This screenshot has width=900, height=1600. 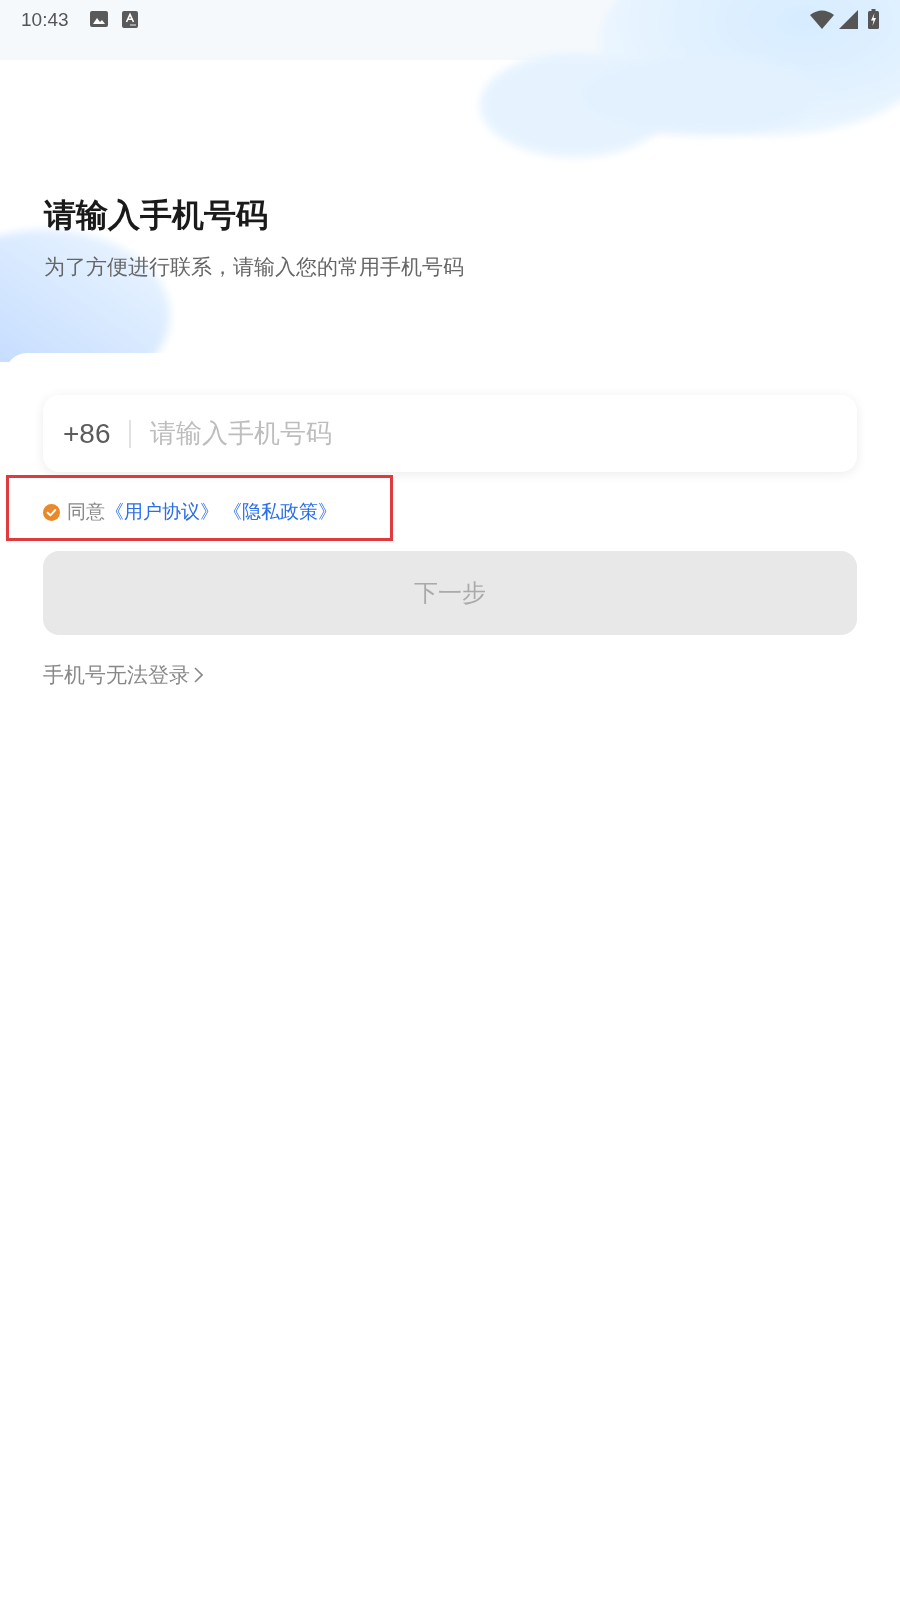 I want to click on signal-icon, so click(x=848, y=19).